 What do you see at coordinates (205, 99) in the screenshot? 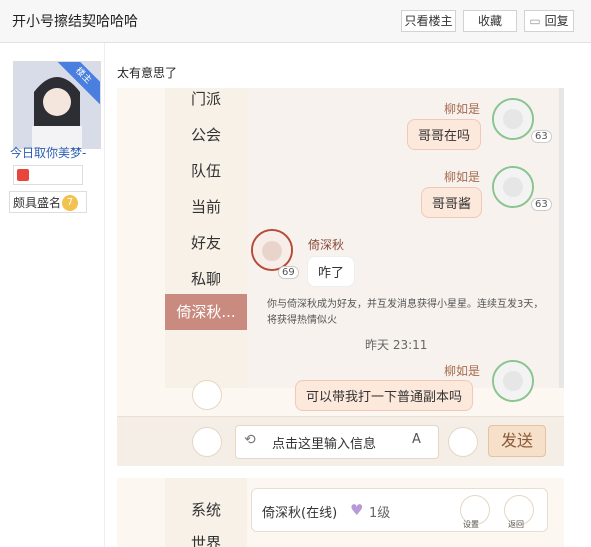
I see `menu-item-0: 门派` at bounding box center [205, 99].